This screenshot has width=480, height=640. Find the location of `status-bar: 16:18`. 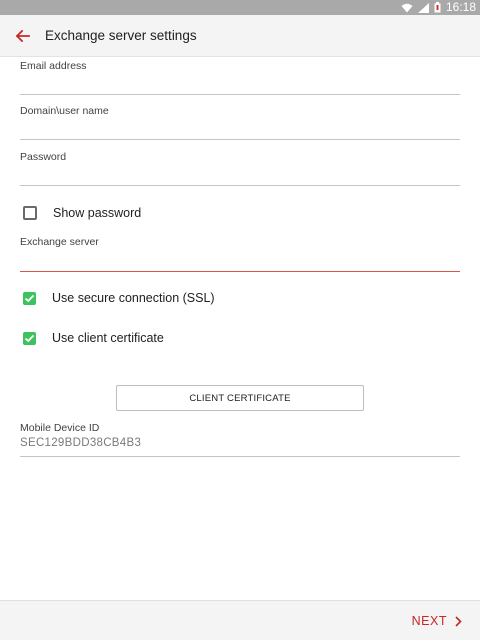

status-bar: 16:18 is located at coordinates (240, 7).